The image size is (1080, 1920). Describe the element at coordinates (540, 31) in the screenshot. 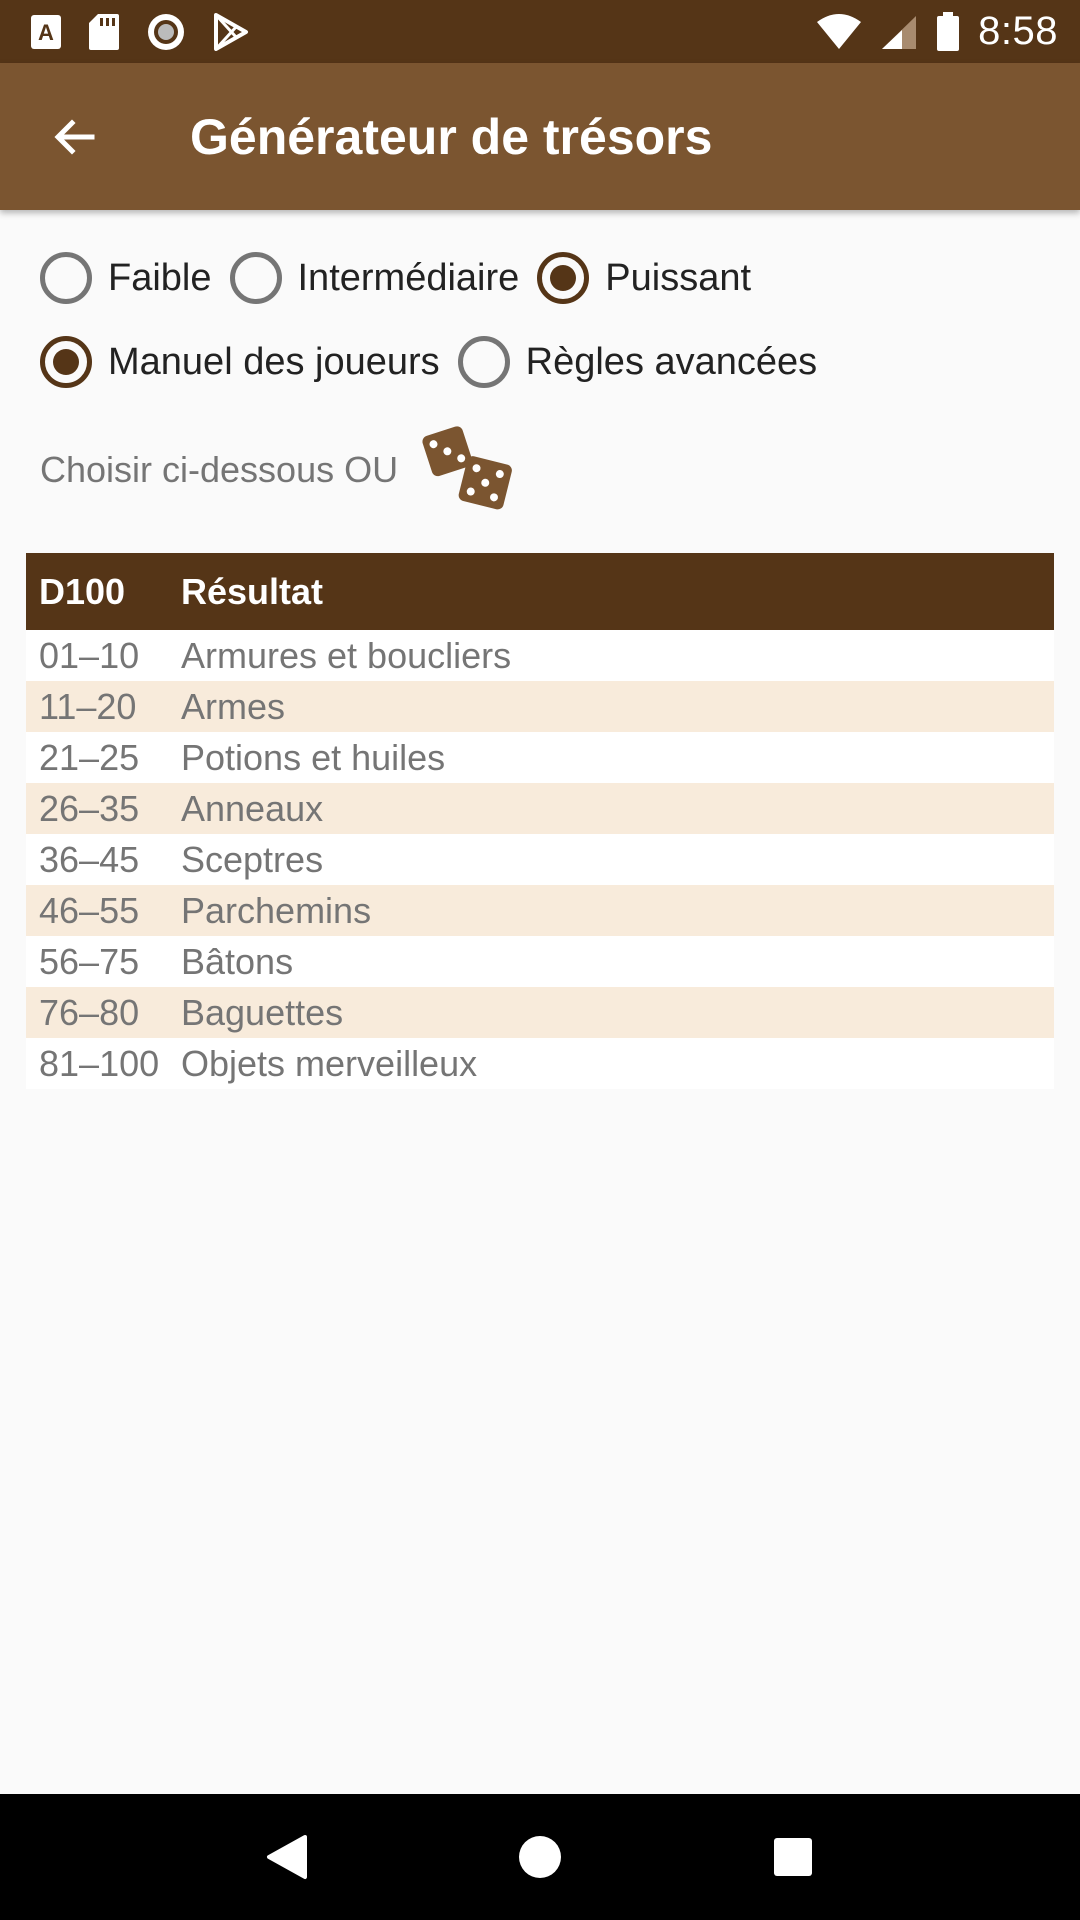

I see `status-bar: A 8:58` at that location.